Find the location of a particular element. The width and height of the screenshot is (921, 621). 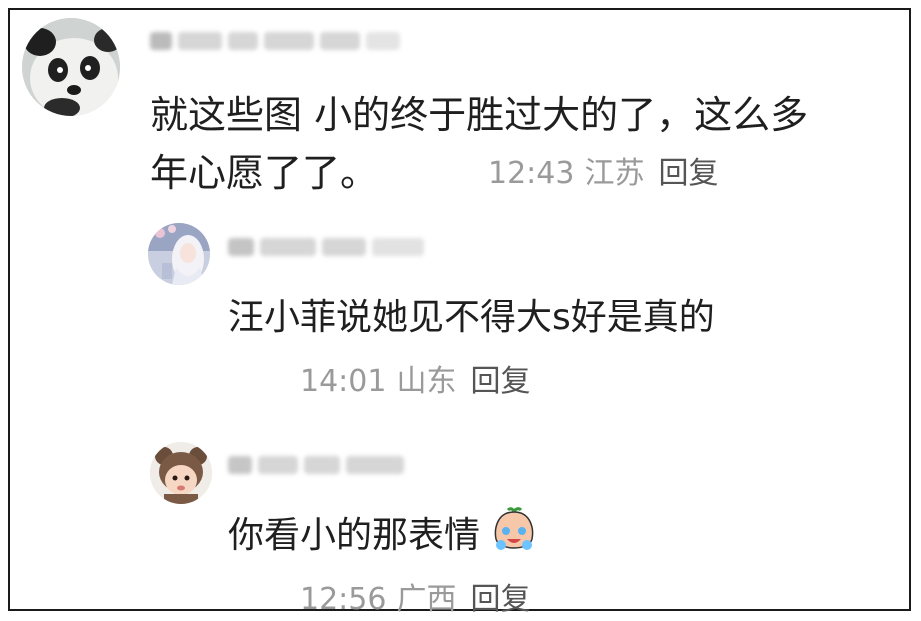

reply-time: 14:01 is located at coordinates (343, 381).